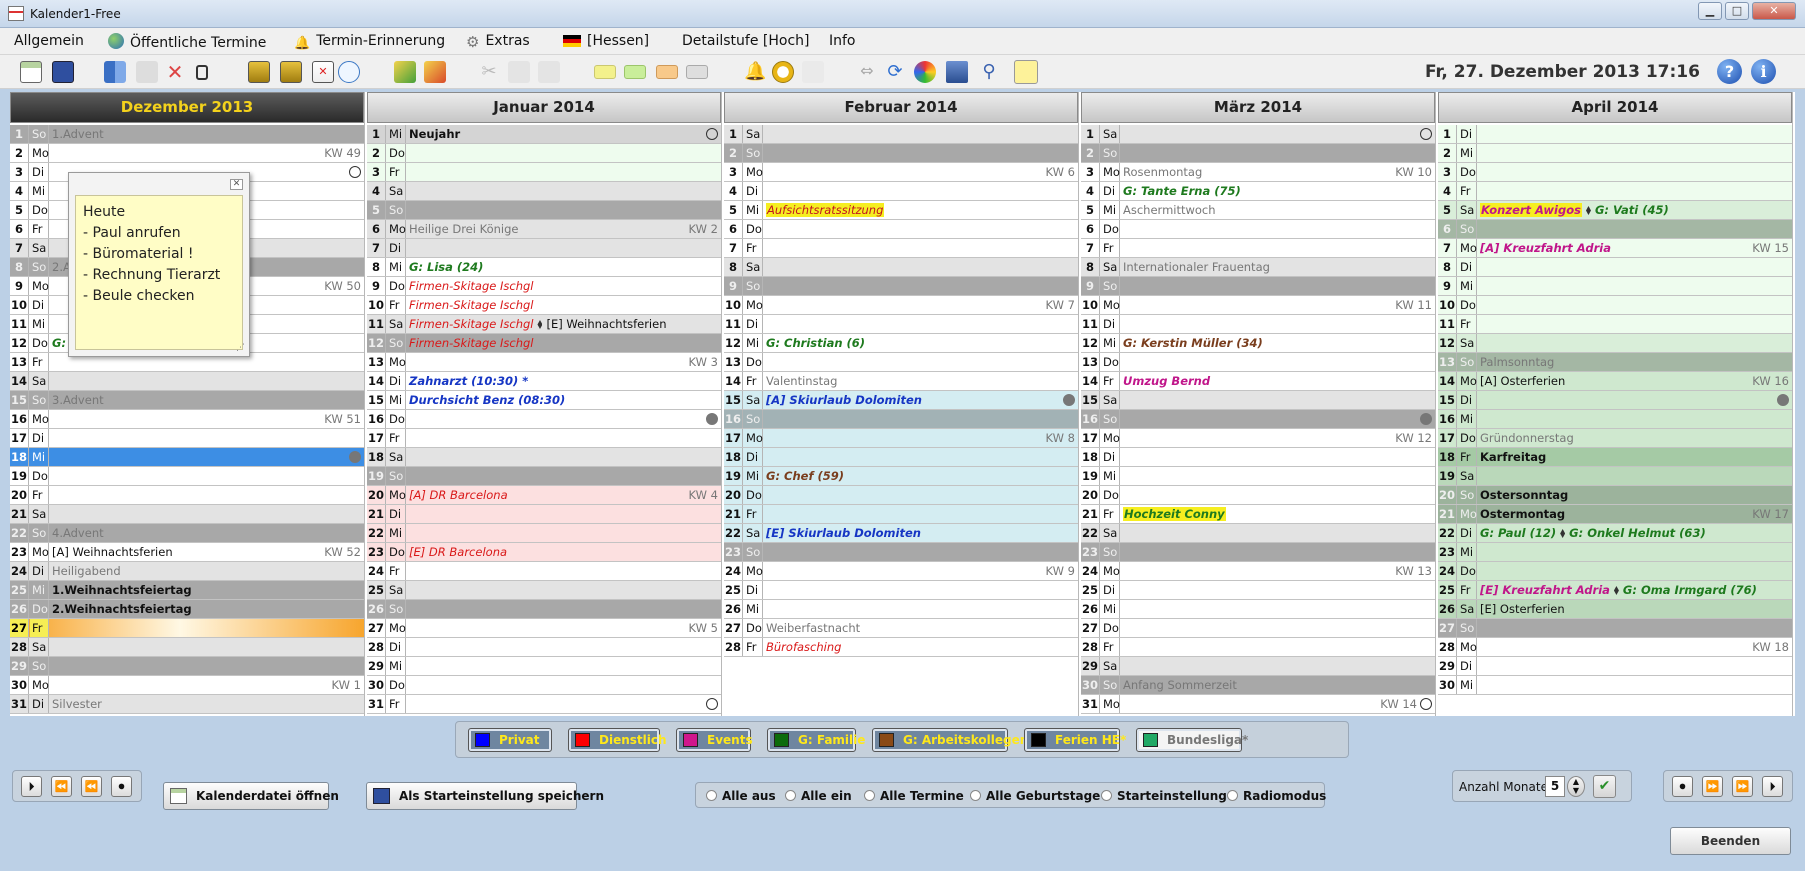 The height and width of the screenshot is (871, 1805). What do you see at coordinates (187, 533) in the screenshot?
I see `day-row: 22 So 4.Advent` at bounding box center [187, 533].